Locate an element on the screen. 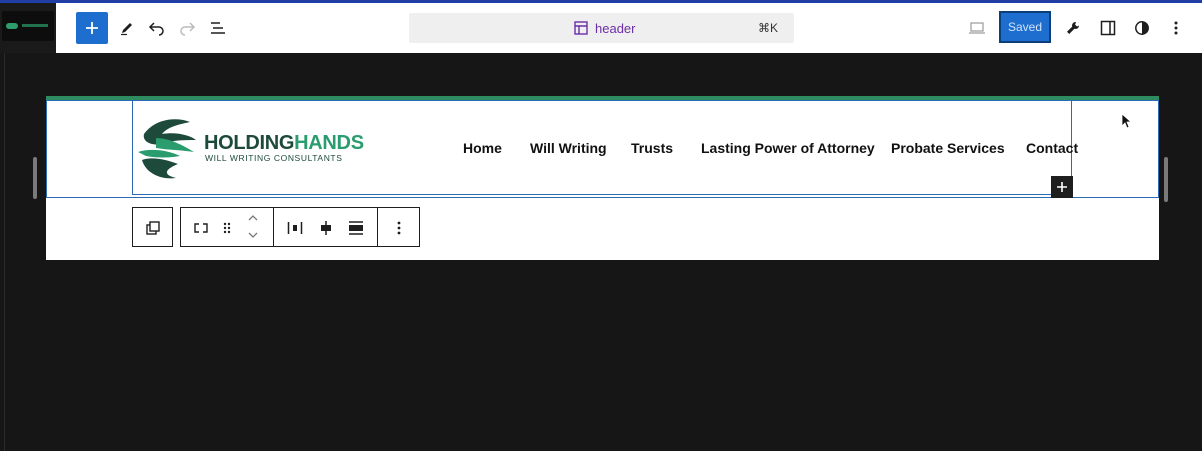  document-title: header is located at coordinates (615, 28).